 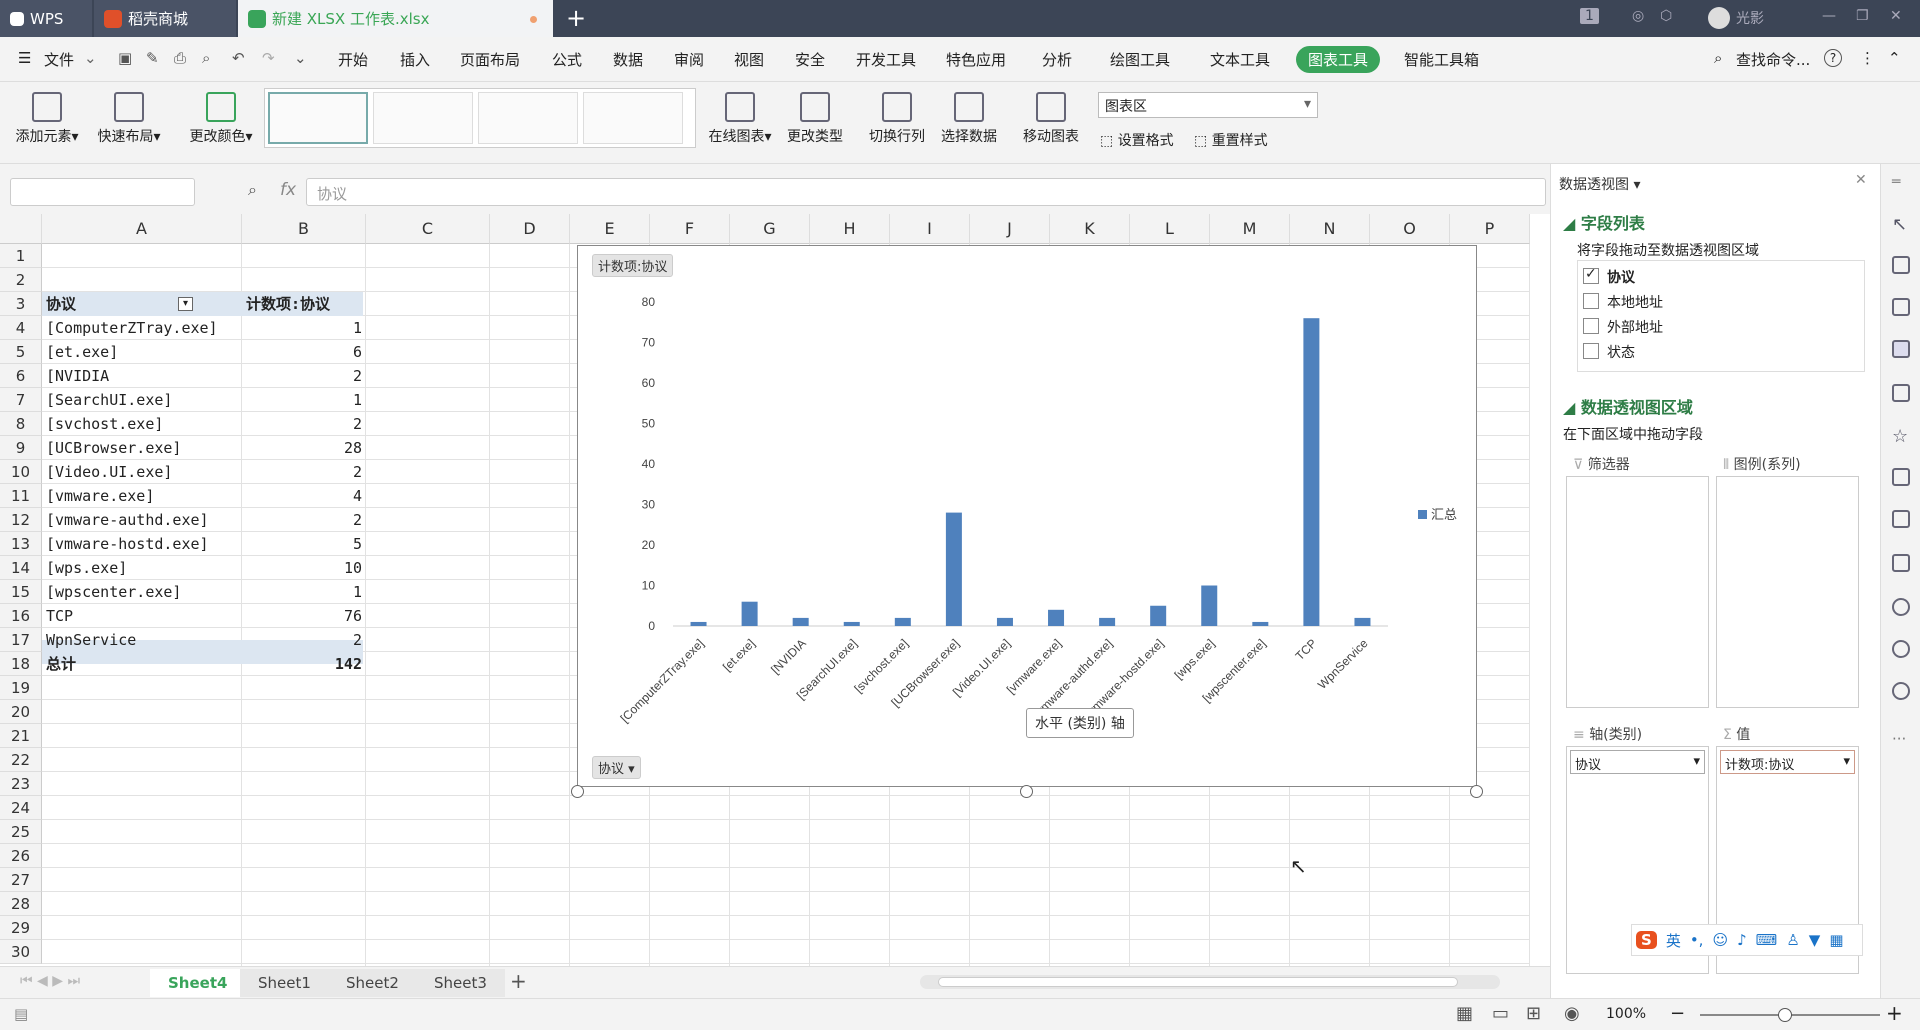 I want to click on column-header: C, so click(x=428, y=229).